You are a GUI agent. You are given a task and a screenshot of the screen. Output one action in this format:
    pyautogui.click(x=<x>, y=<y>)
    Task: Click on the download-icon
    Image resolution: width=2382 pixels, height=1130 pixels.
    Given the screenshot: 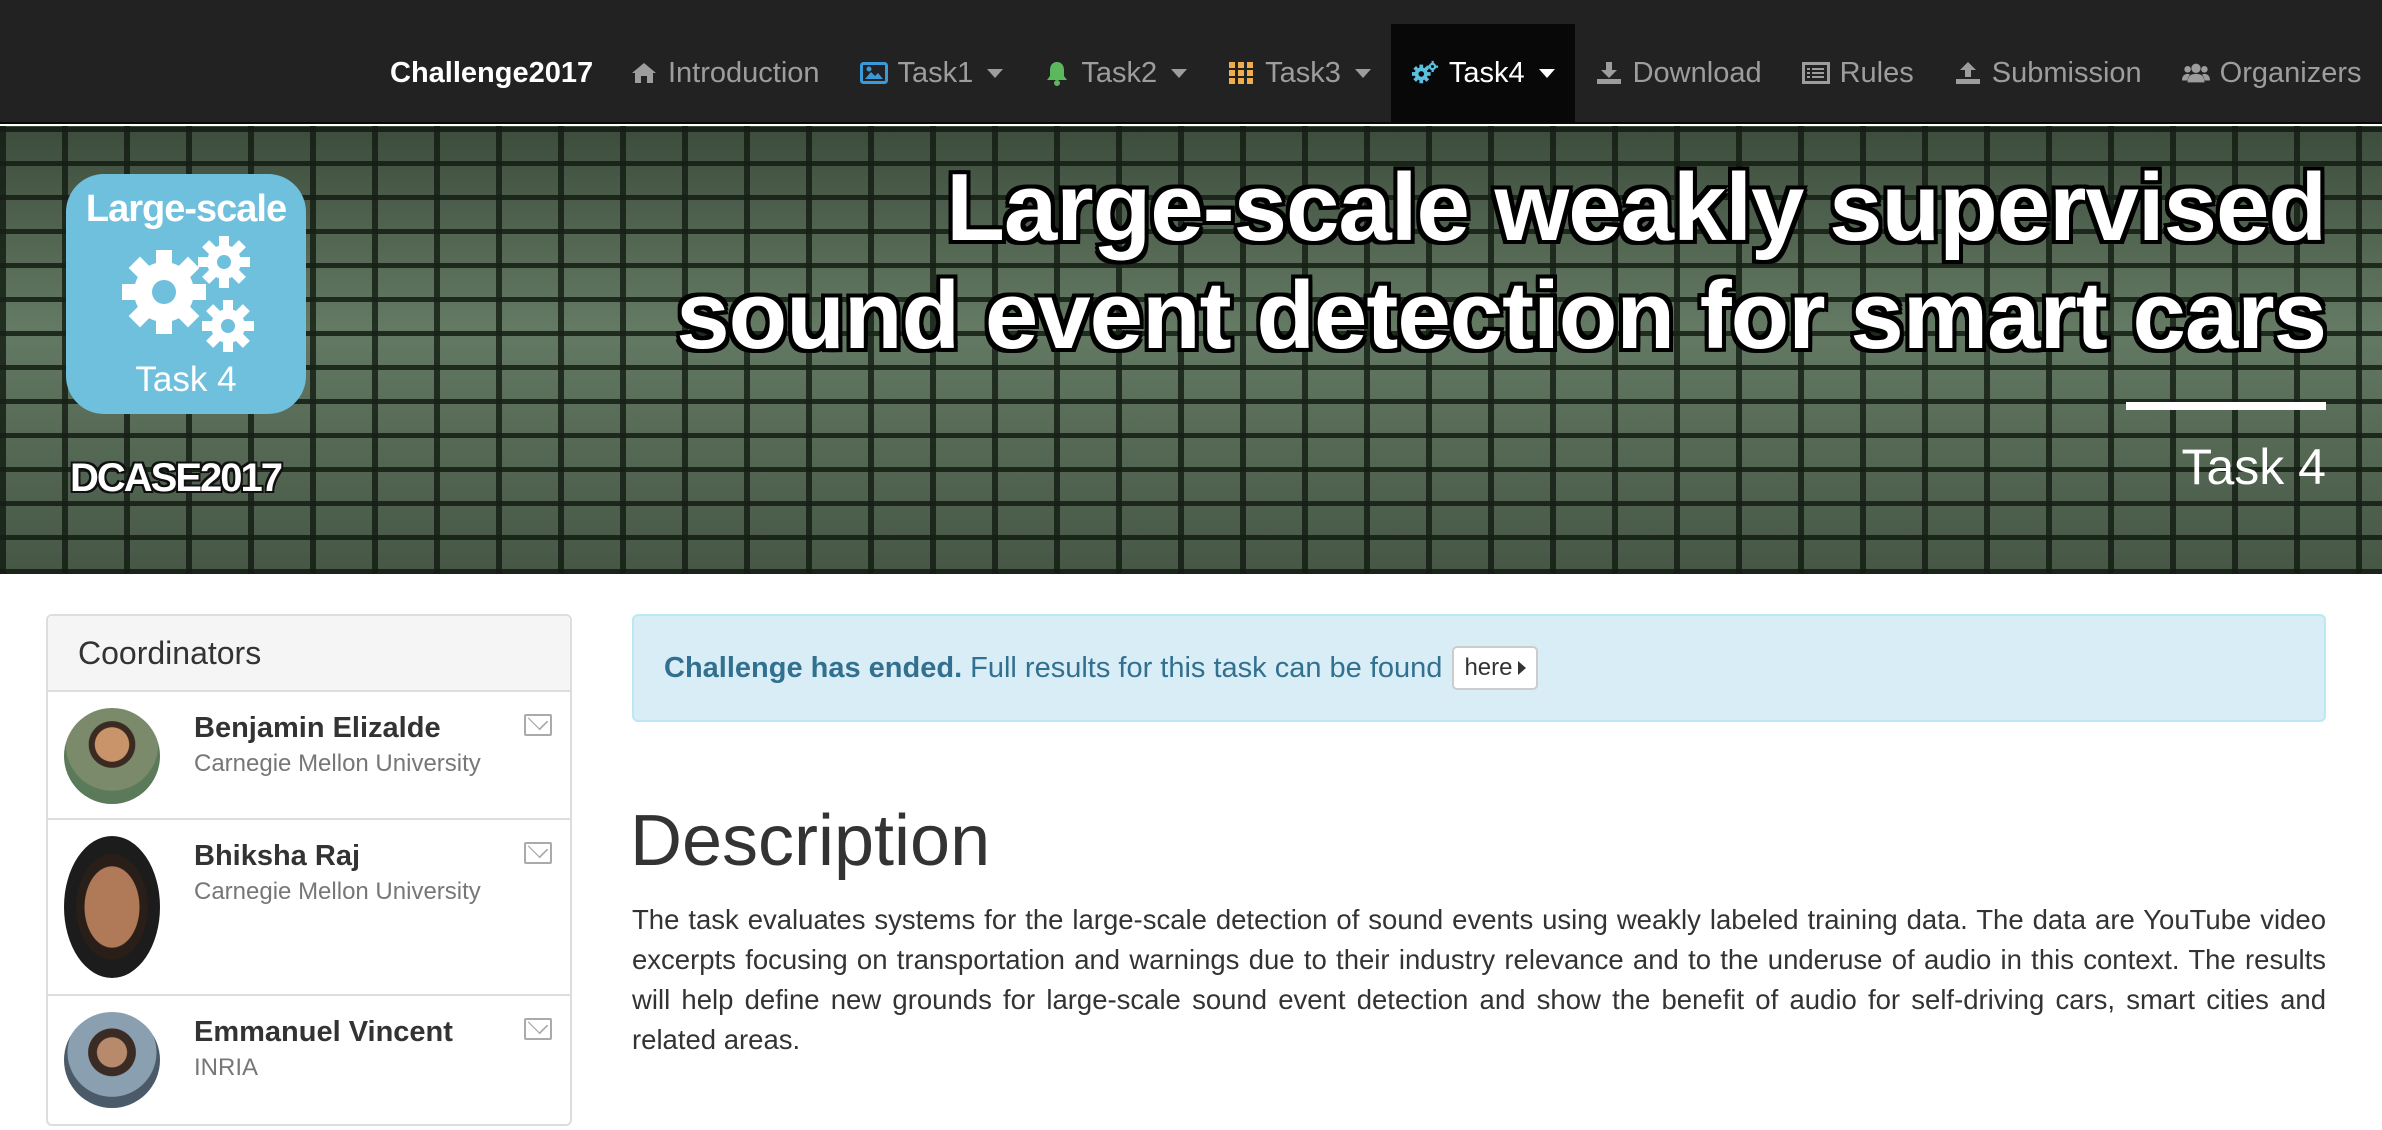 What is the action you would take?
    pyautogui.click(x=1609, y=73)
    